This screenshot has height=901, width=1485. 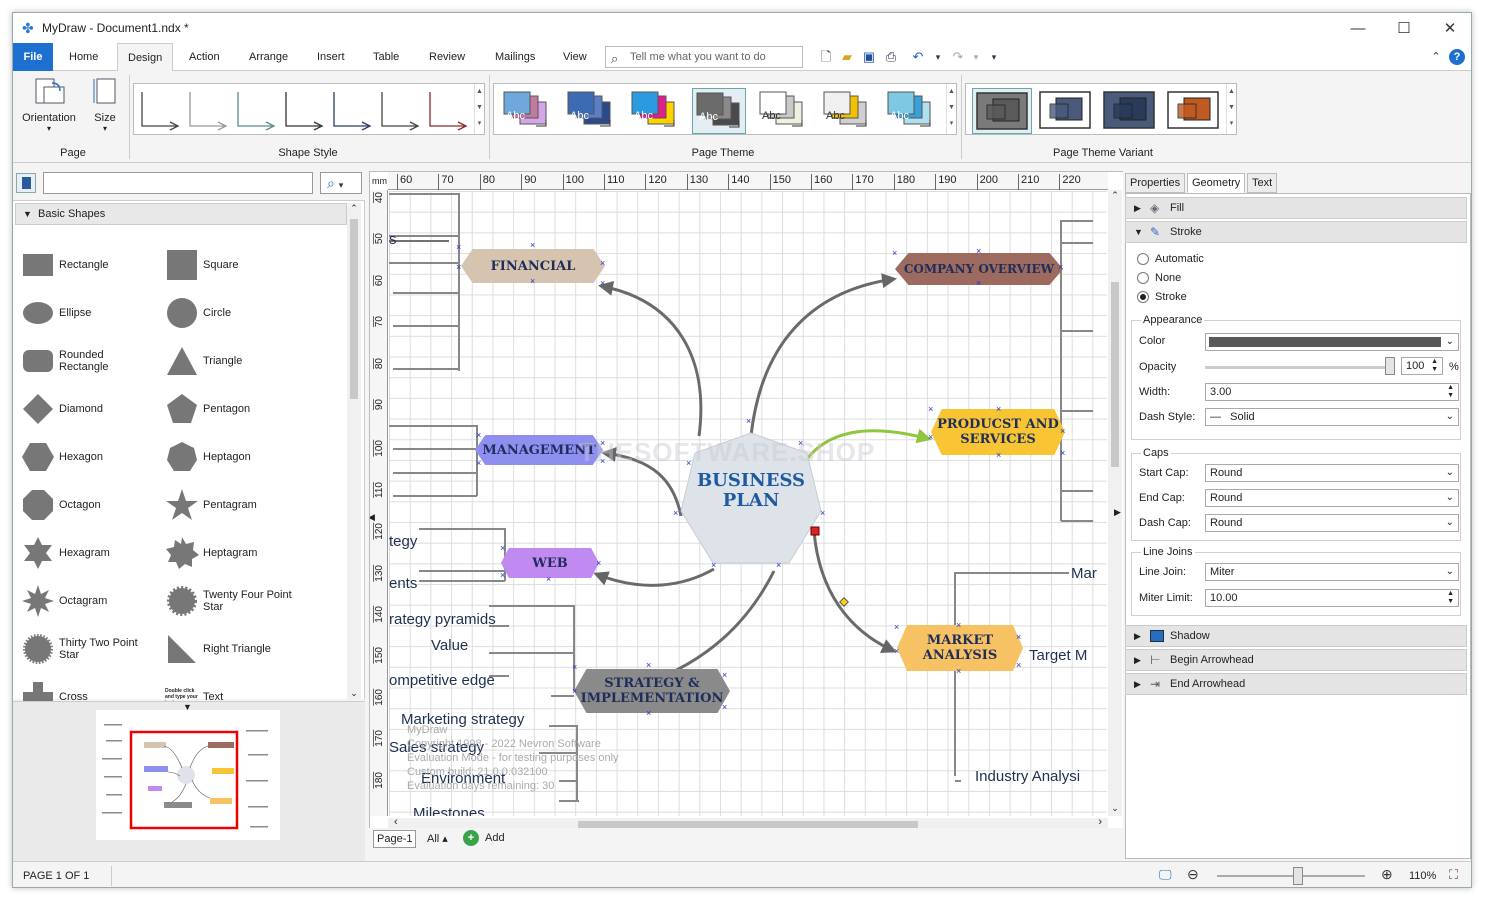 I want to click on shape-search-input, so click(x=178, y=183).